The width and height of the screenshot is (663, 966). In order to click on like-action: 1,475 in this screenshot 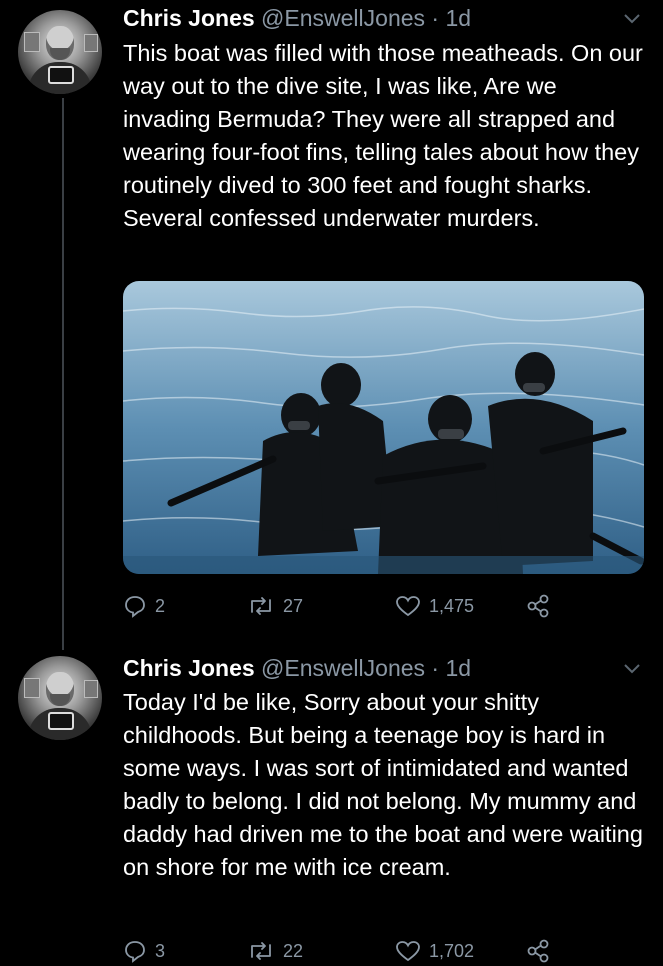, I will do `click(434, 606)`.